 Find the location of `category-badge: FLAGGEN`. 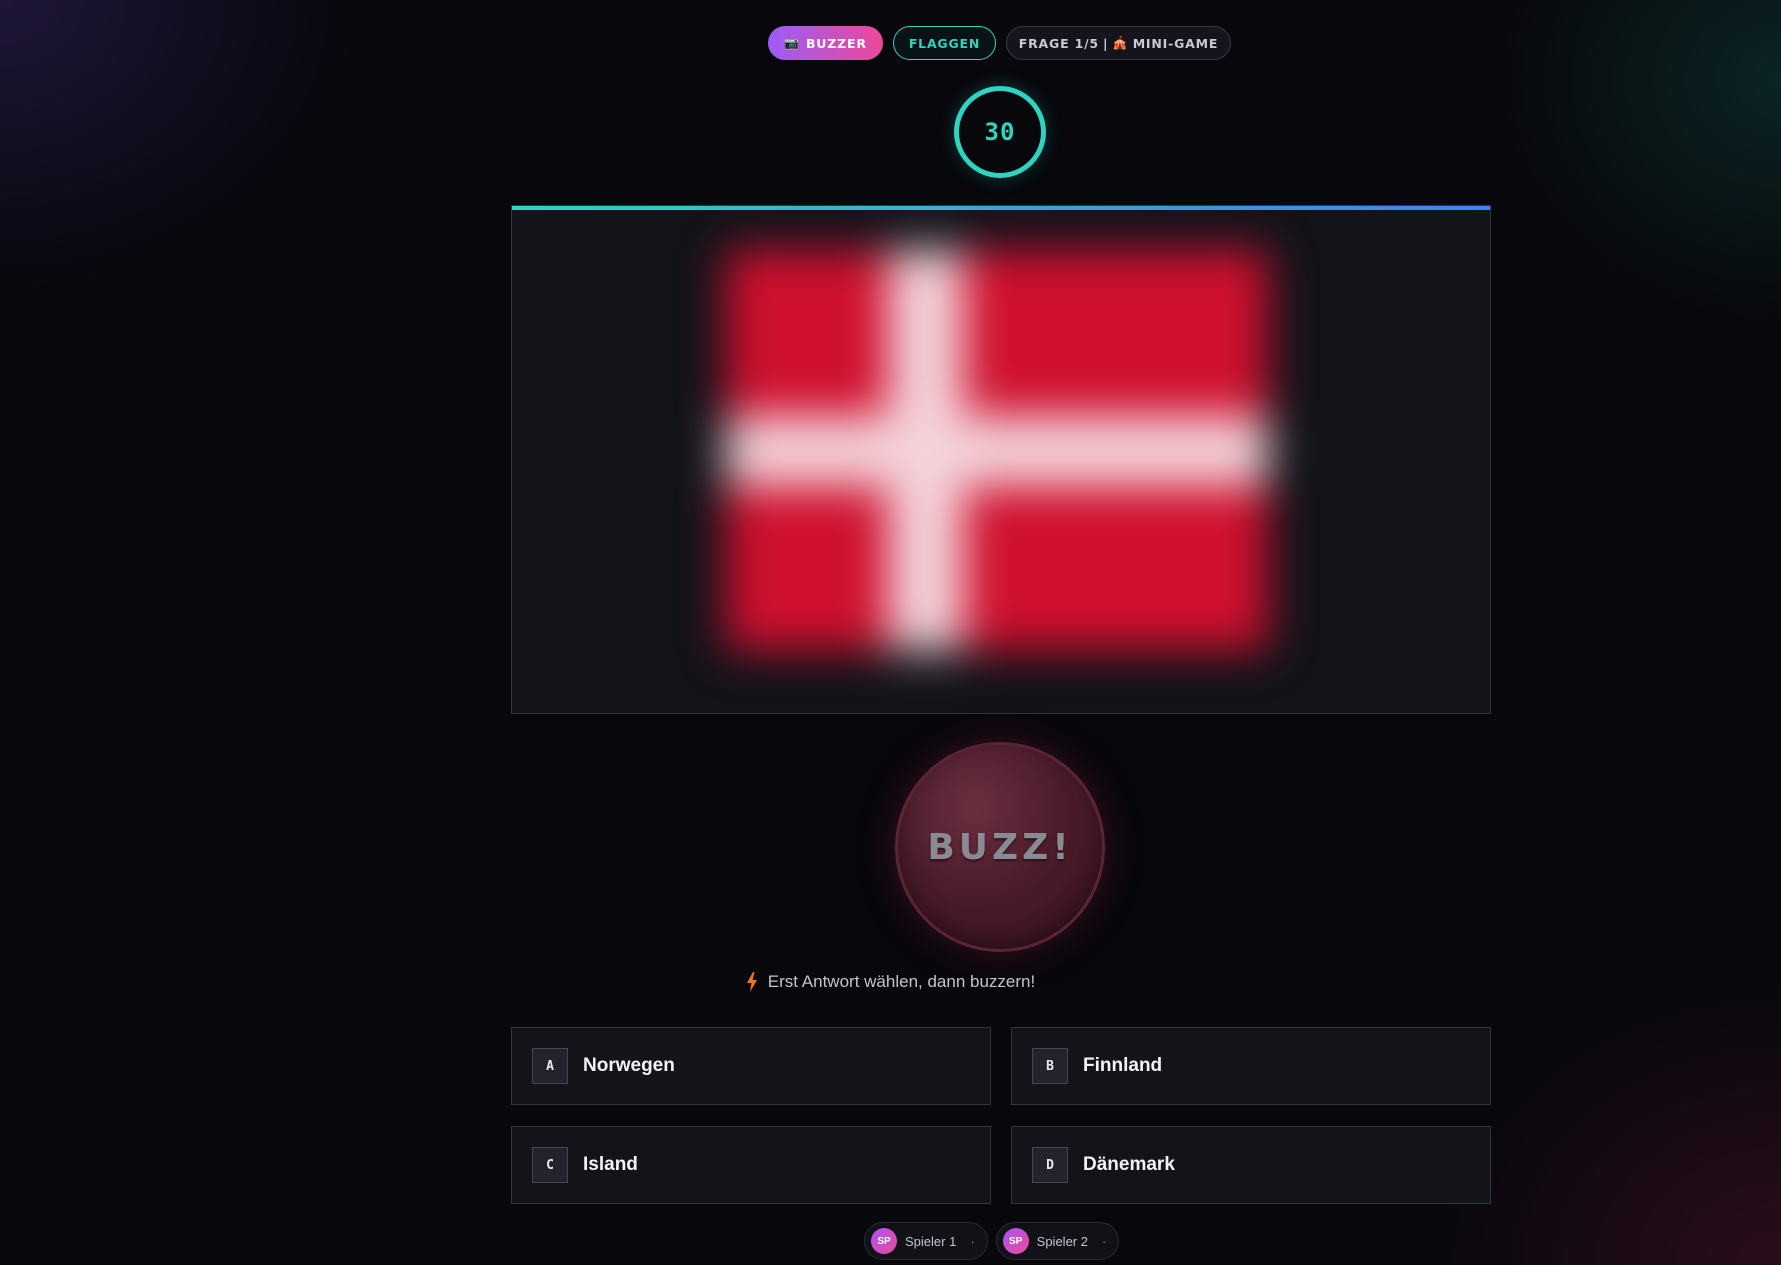

category-badge: FLAGGEN is located at coordinates (944, 43).